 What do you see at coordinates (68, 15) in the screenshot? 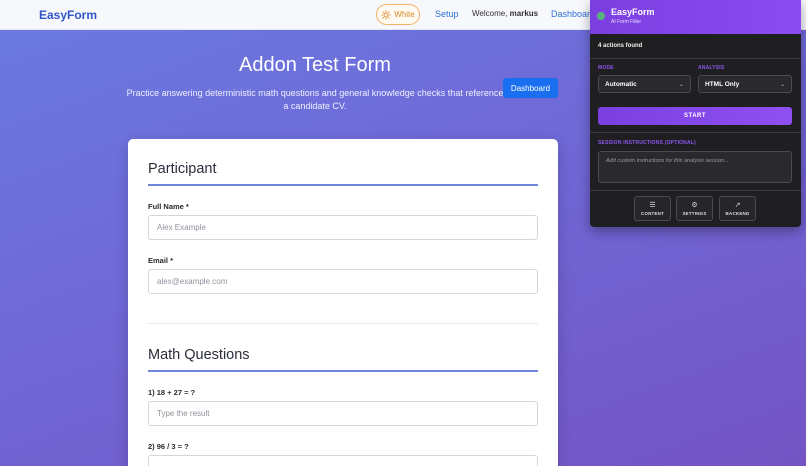
I see `brand-logo: EasyForm` at bounding box center [68, 15].